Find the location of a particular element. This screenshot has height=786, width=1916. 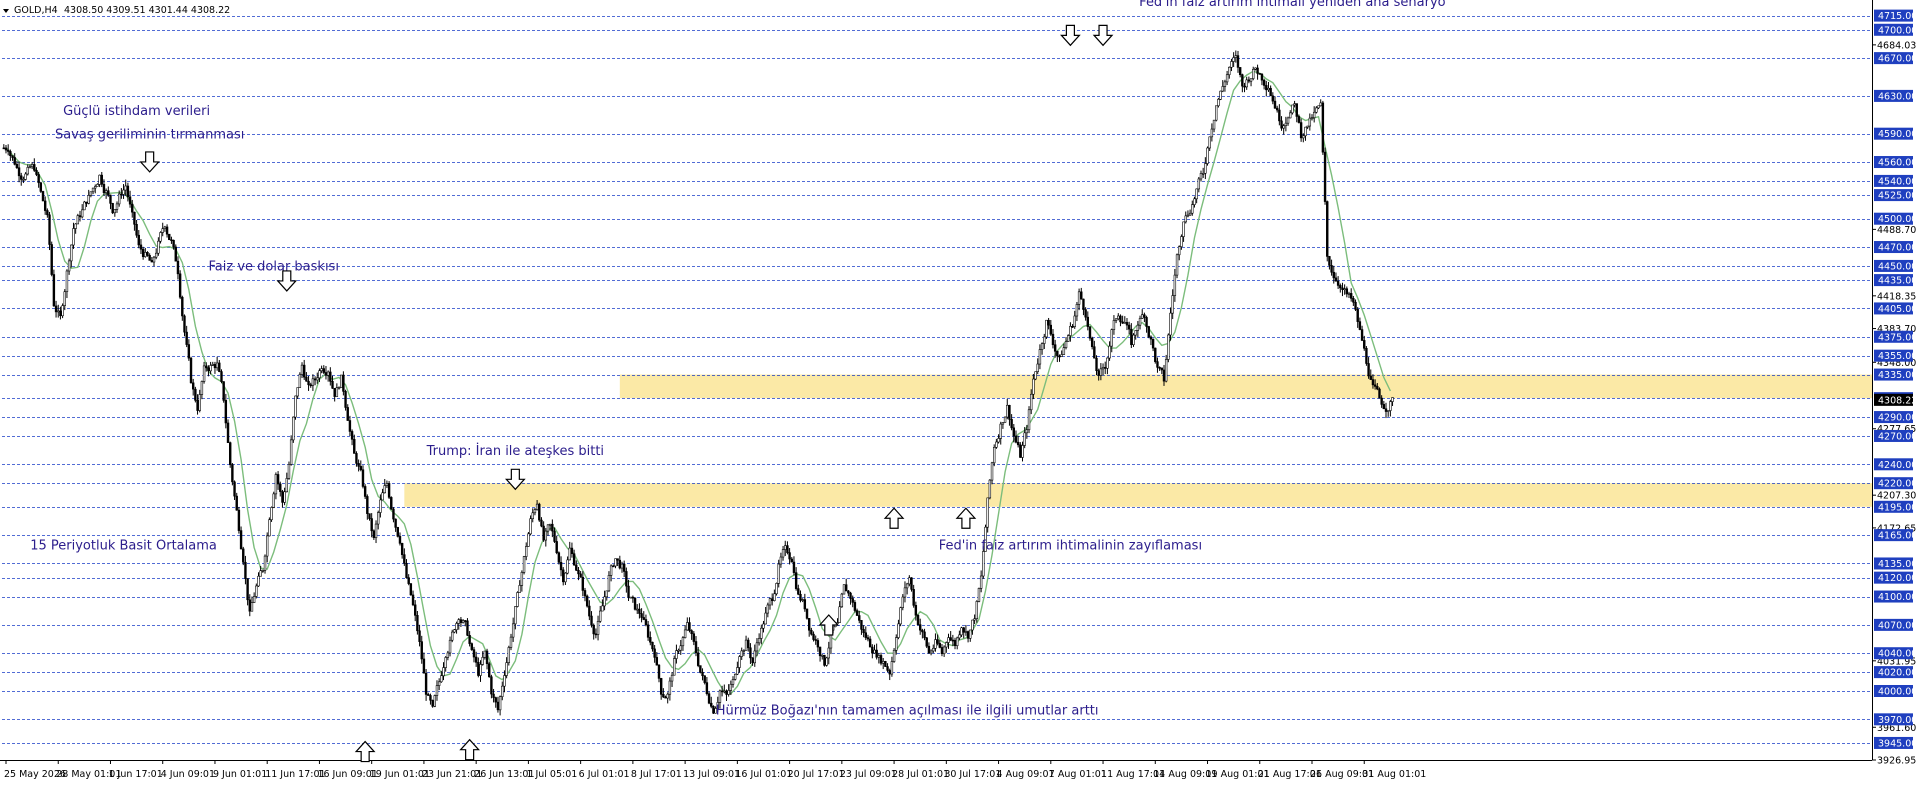

price-tag-label: 4270.00 is located at coordinates (1897, 436).